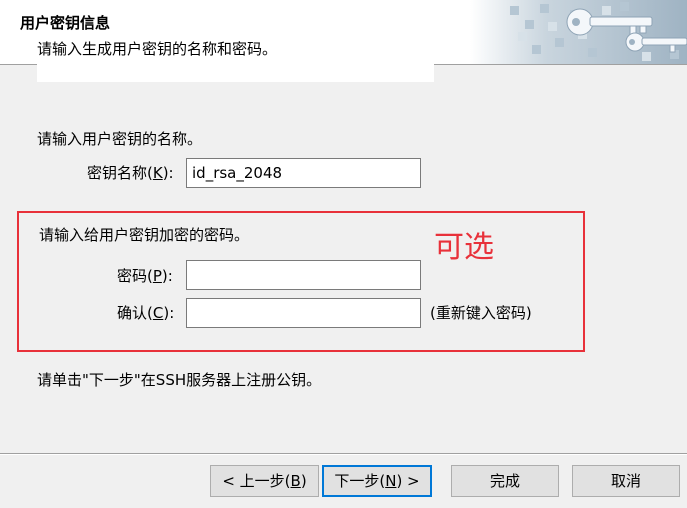 The image size is (687, 508). Describe the element at coordinates (626, 481) in the screenshot. I see `cancel-button: 取消` at that location.